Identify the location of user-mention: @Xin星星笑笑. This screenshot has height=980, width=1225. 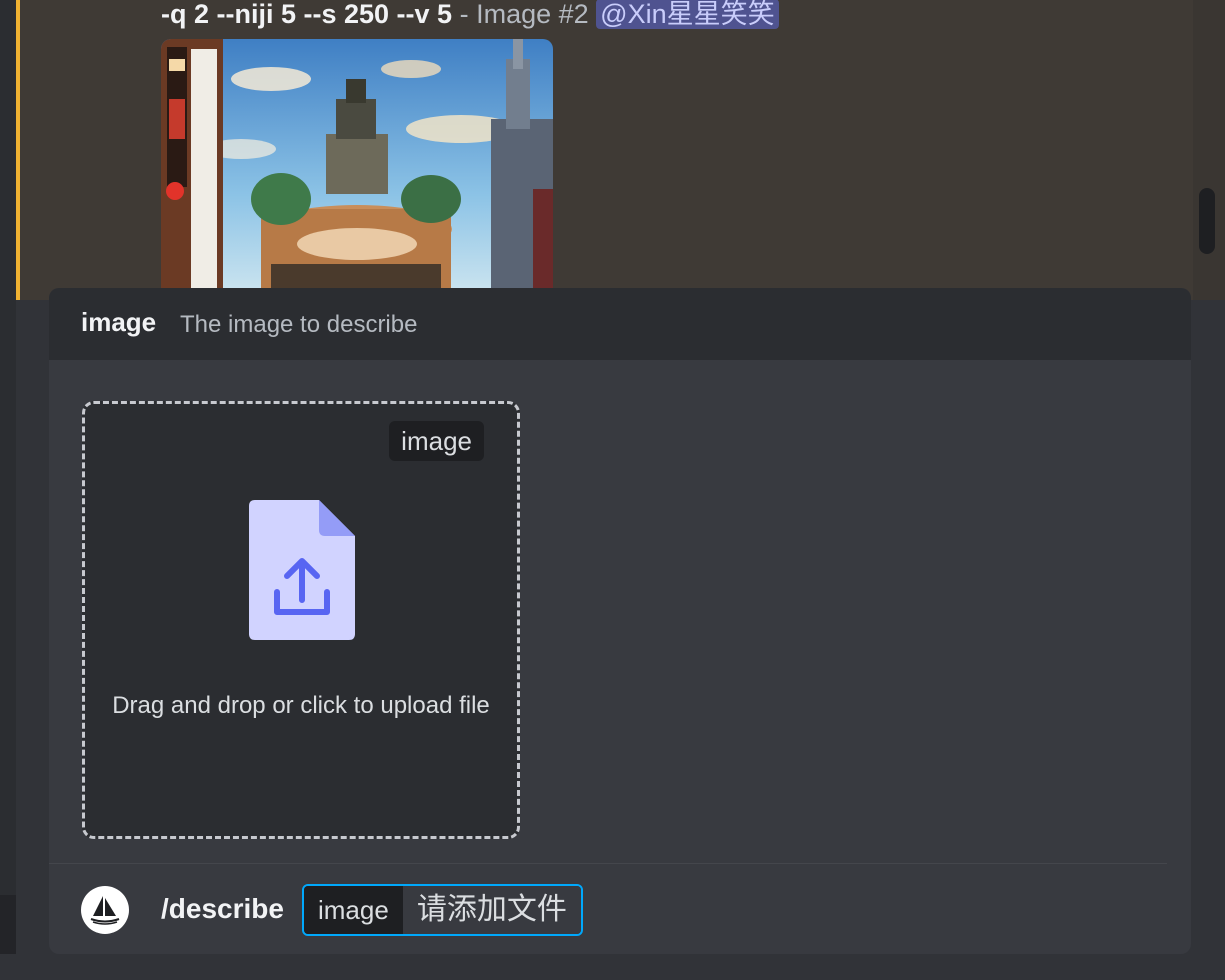
(687, 14).